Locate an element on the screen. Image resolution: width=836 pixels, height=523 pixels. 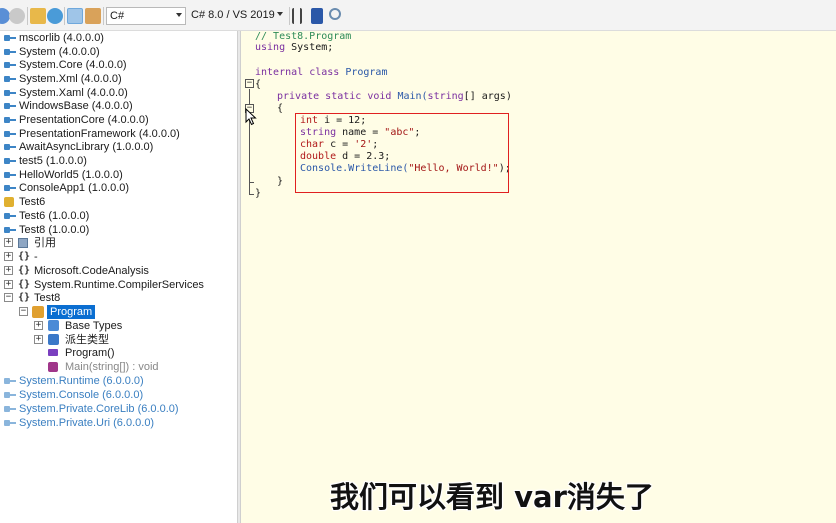
class-icon is located at coordinates (38, 312).